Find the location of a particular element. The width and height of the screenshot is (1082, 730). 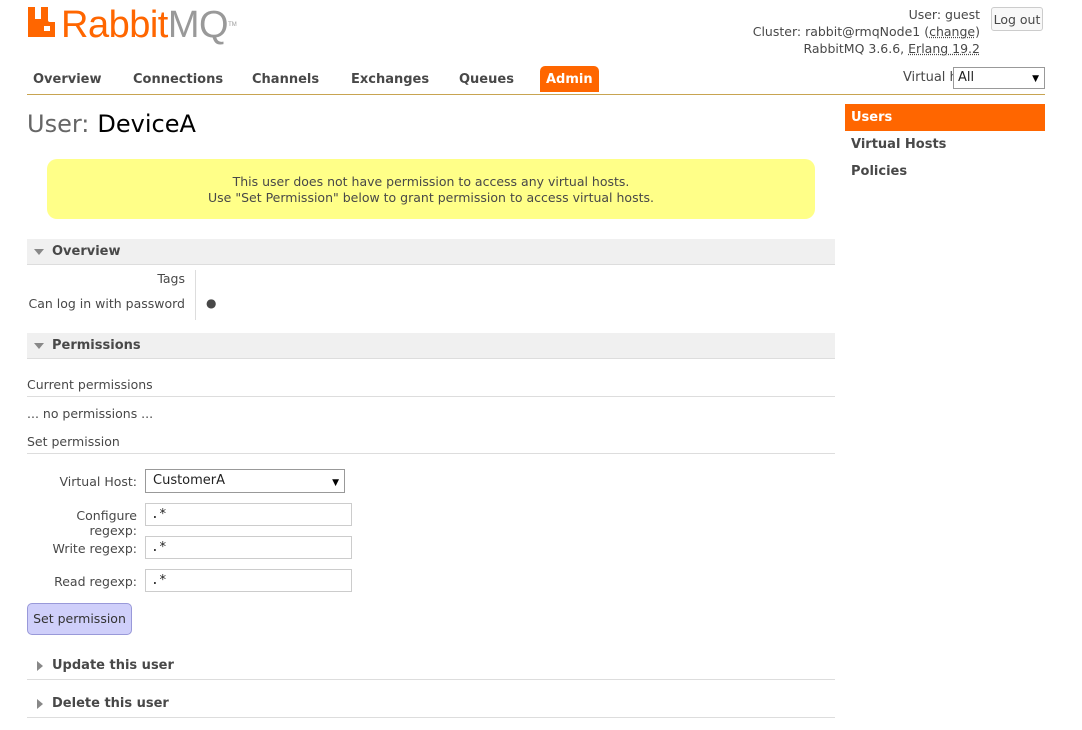

cluster-label: Cluster: is located at coordinates (777, 31).